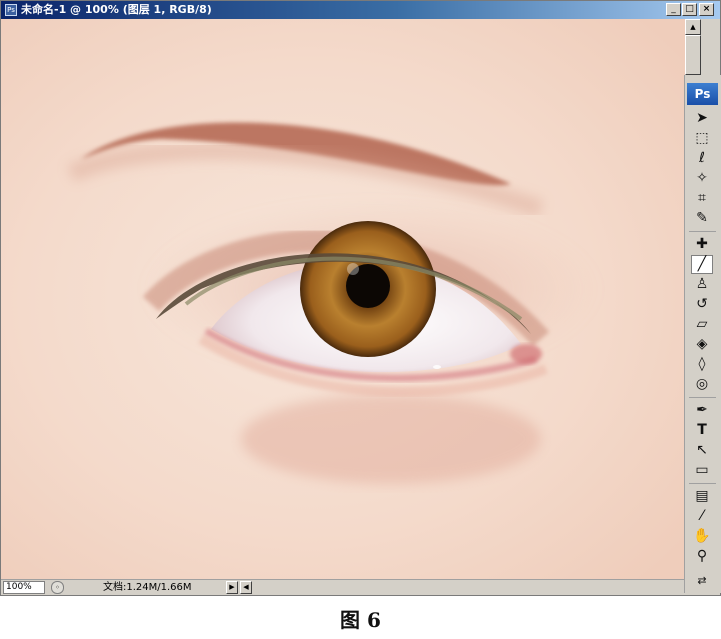  Describe the element at coordinates (702, 198) in the screenshot. I see `crop-tool-icon: ⌗` at that location.